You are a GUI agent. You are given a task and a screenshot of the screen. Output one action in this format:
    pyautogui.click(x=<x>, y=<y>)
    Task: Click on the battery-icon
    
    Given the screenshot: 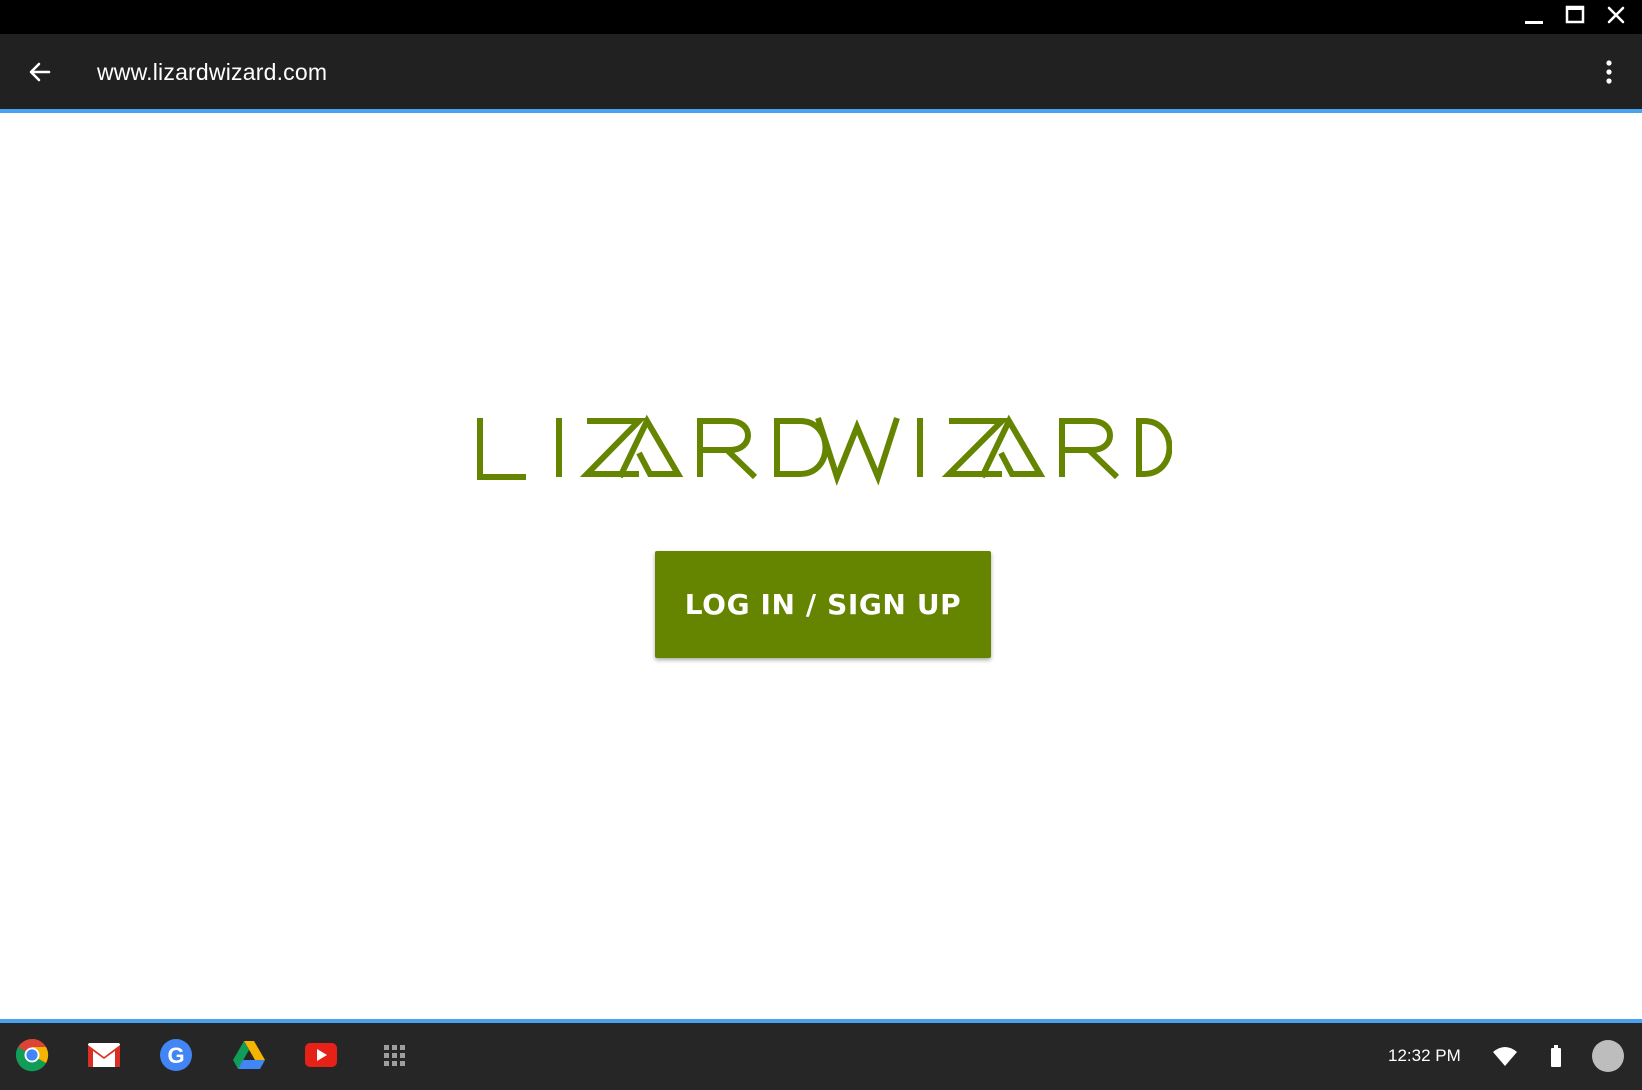 What is the action you would take?
    pyautogui.click(x=1556, y=1056)
    